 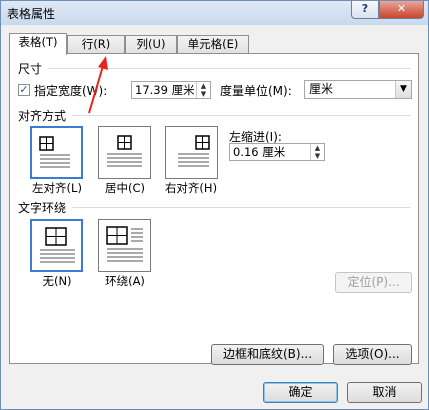 What do you see at coordinates (71, 91) in the screenshot?
I see `preferred-width-label: 指定宽度(W):` at bounding box center [71, 91].